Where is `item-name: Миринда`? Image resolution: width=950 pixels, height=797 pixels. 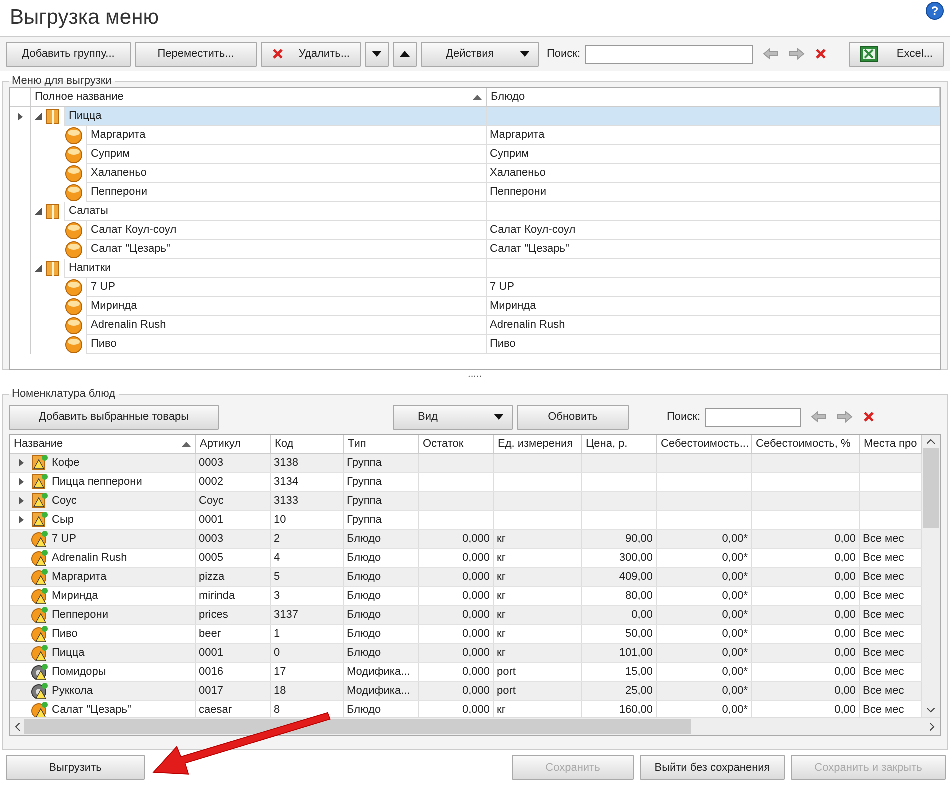
item-name: Миринда is located at coordinates (286, 306).